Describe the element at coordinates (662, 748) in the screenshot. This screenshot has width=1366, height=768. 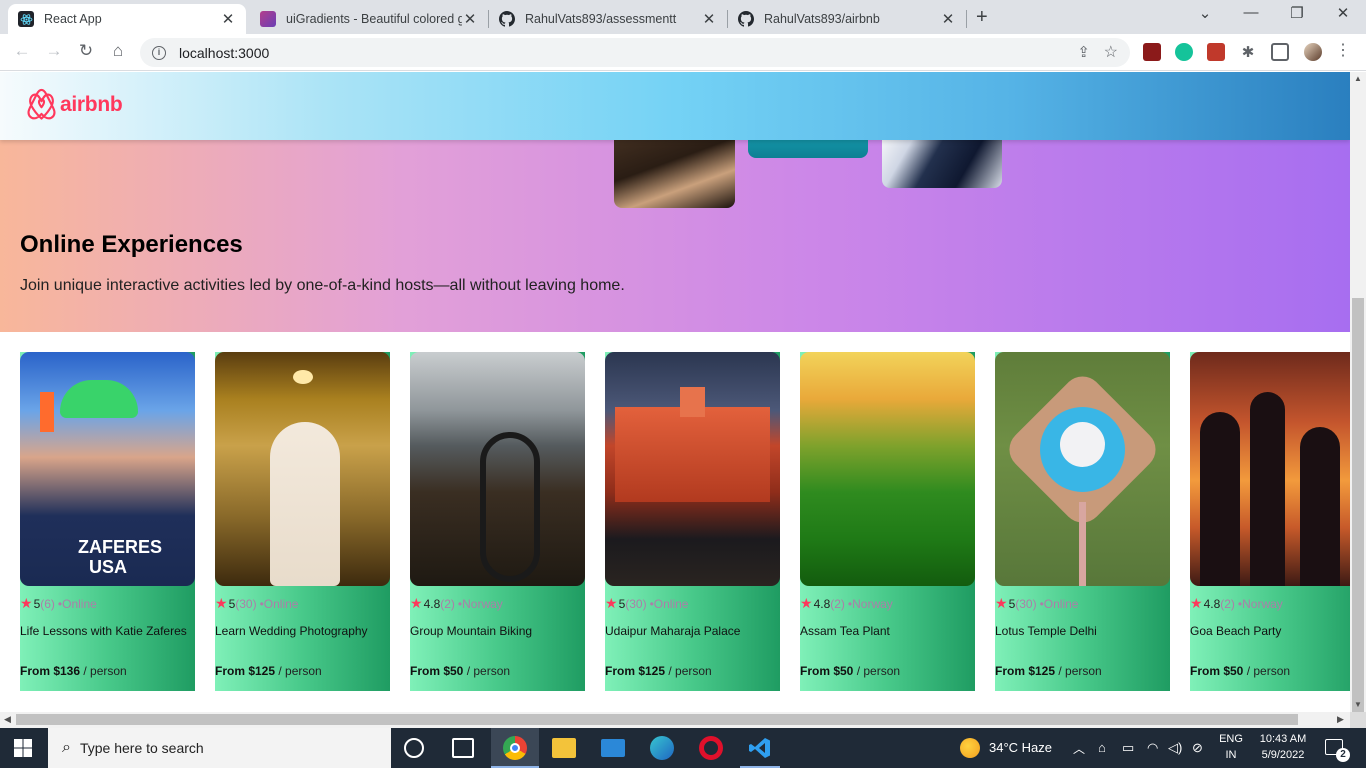
I see `edge-icon` at that location.